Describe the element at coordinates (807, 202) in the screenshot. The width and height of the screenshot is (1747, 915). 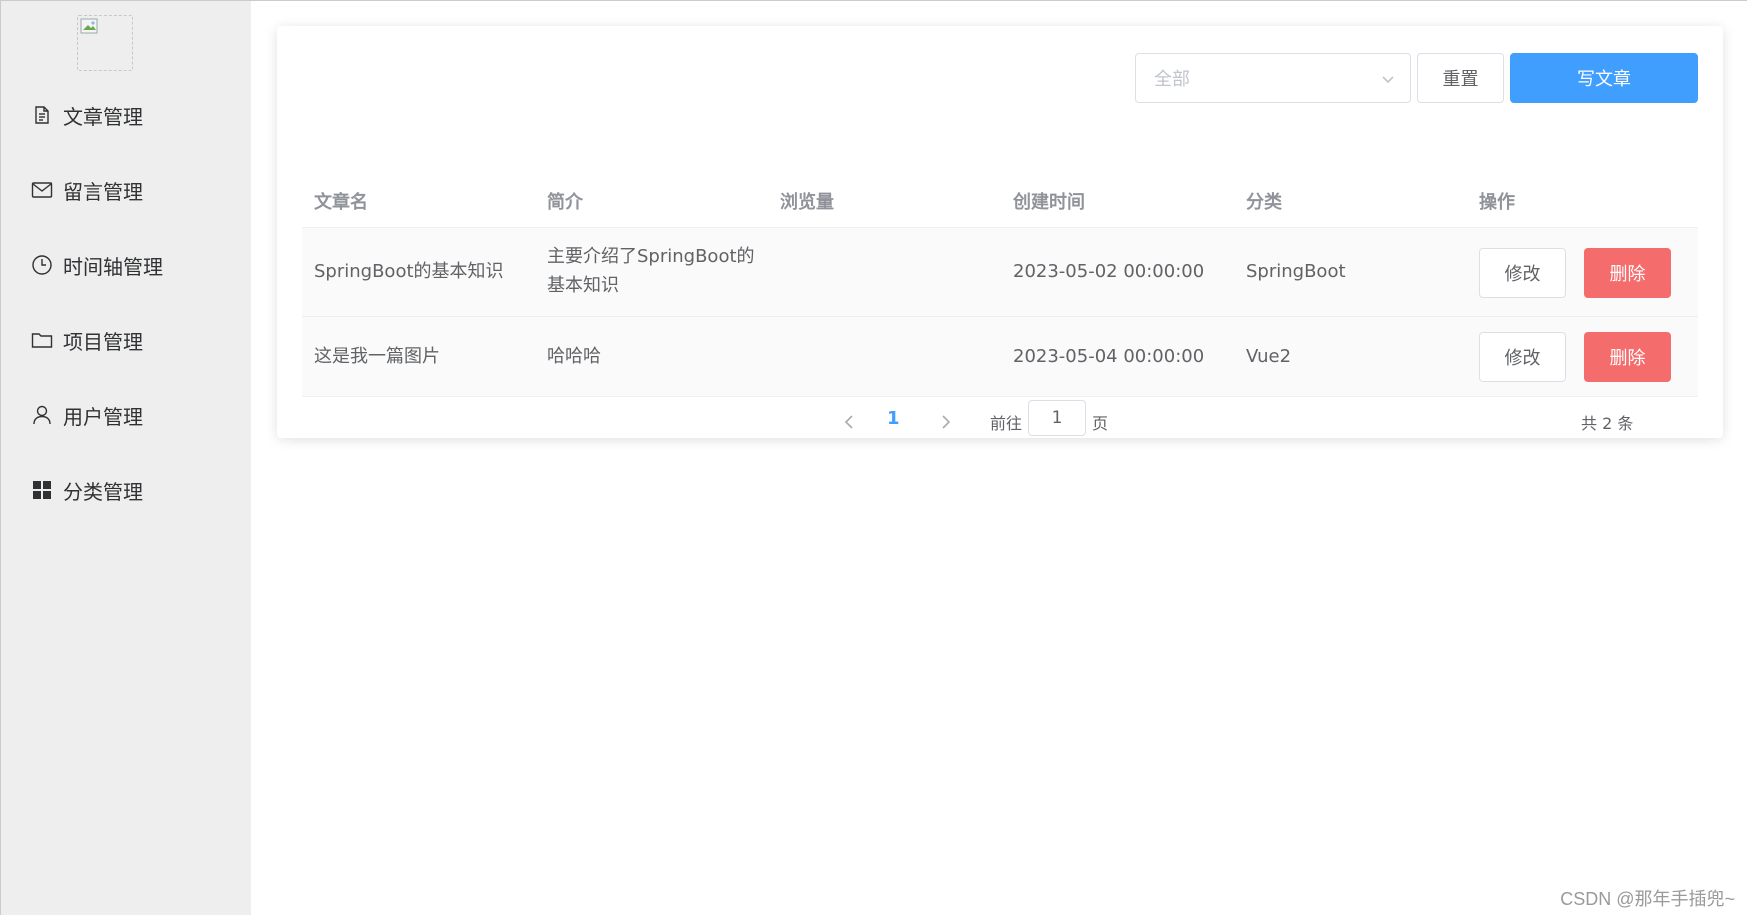
I see `column-header-views: 浏览量` at that location.